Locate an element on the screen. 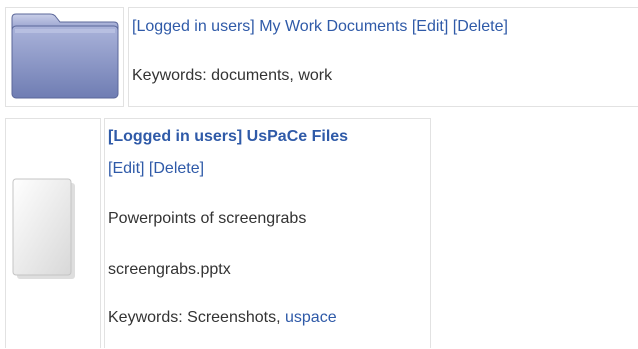  file-filename: screengrabs.pptx is located at coordinates (169, 269).